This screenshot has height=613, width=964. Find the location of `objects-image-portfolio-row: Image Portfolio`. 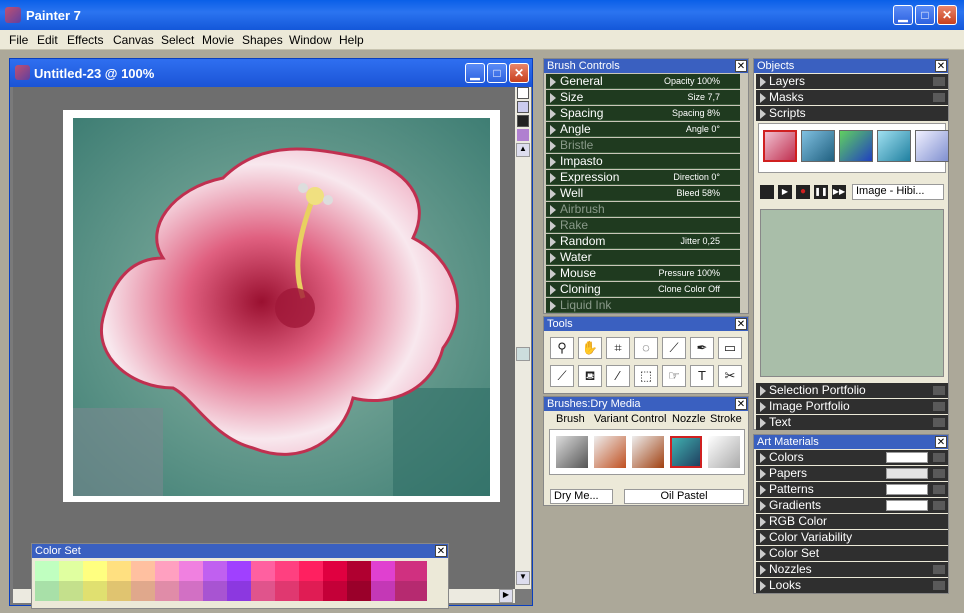

objects-image-portfolio-row: Image Portfolio is located at coordinates (852, 406).